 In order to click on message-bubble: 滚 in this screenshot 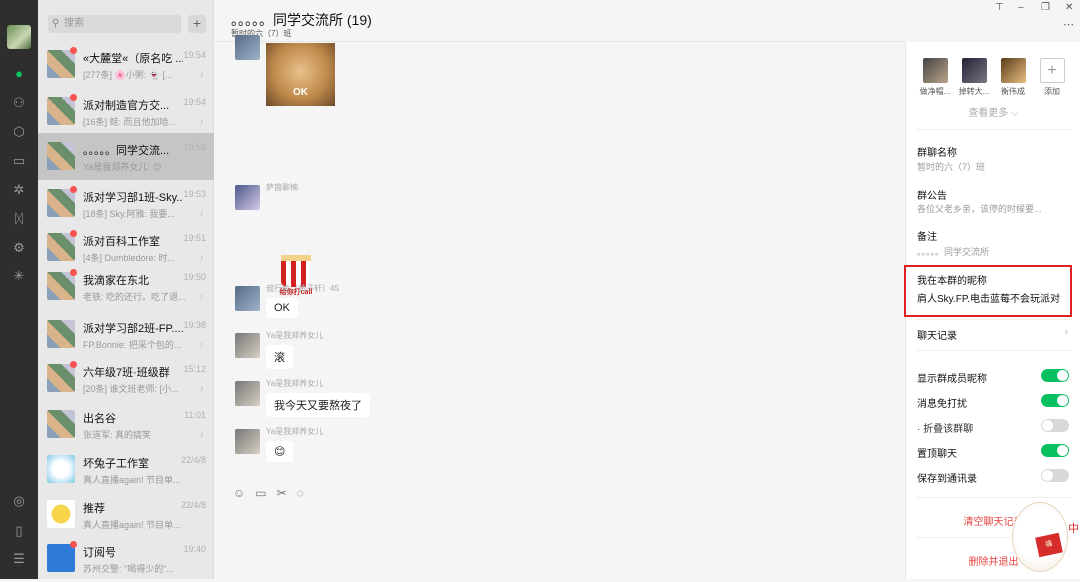, I will do `click(279, 357)`.